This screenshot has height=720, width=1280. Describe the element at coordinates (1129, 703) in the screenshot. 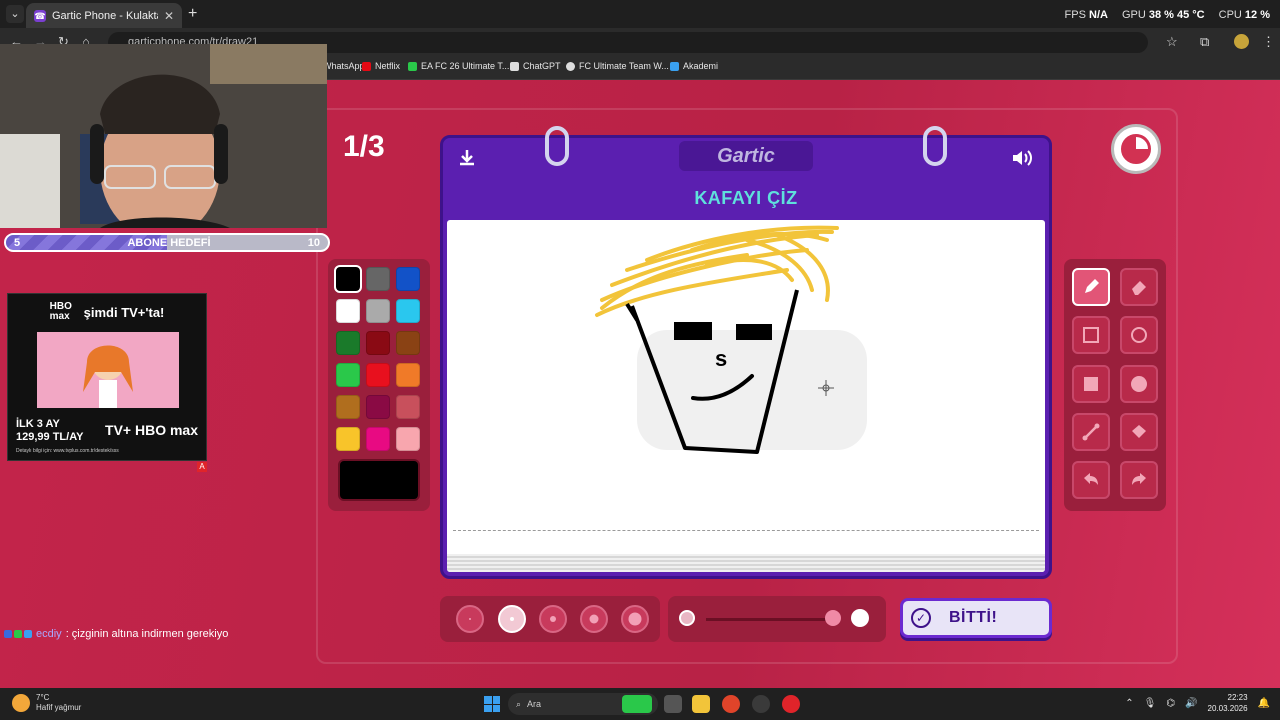

I see `chevron-up-icon: ⌃` at that location.